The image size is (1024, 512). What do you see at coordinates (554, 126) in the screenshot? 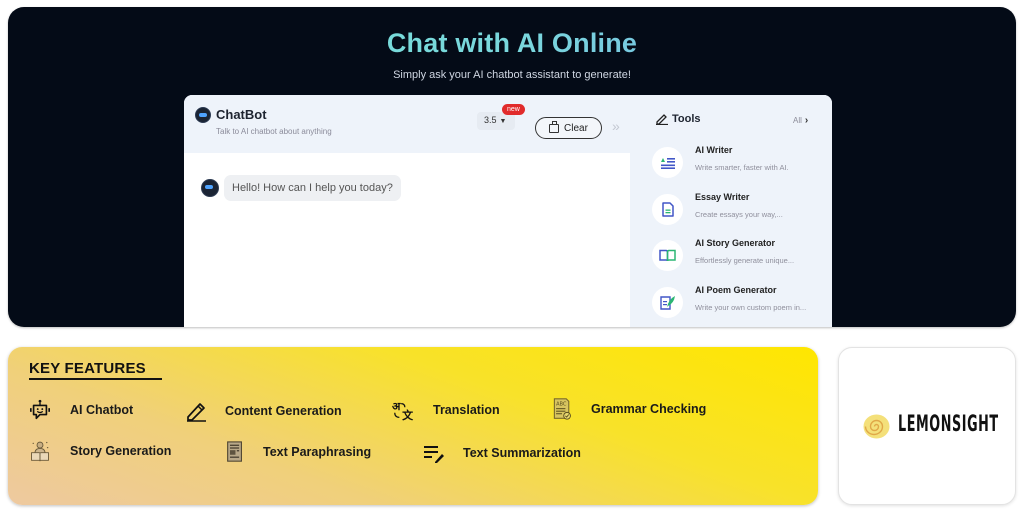
I see `clear-bag-icon` at bounding box center [554, 126].